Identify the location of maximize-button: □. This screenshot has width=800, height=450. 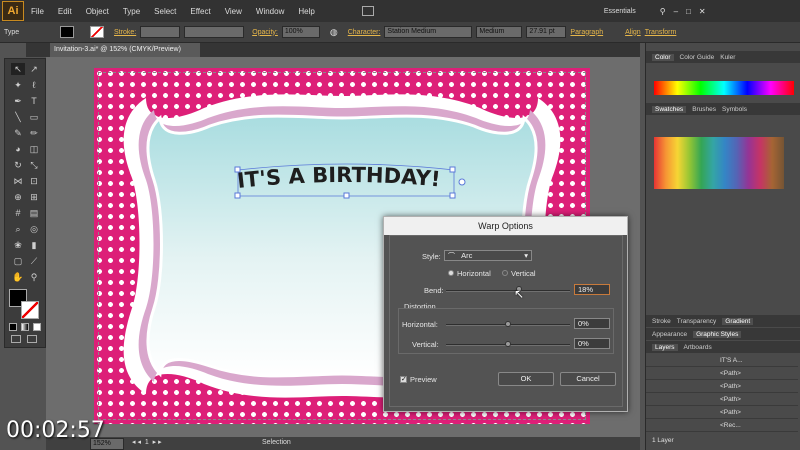
(688, 11).